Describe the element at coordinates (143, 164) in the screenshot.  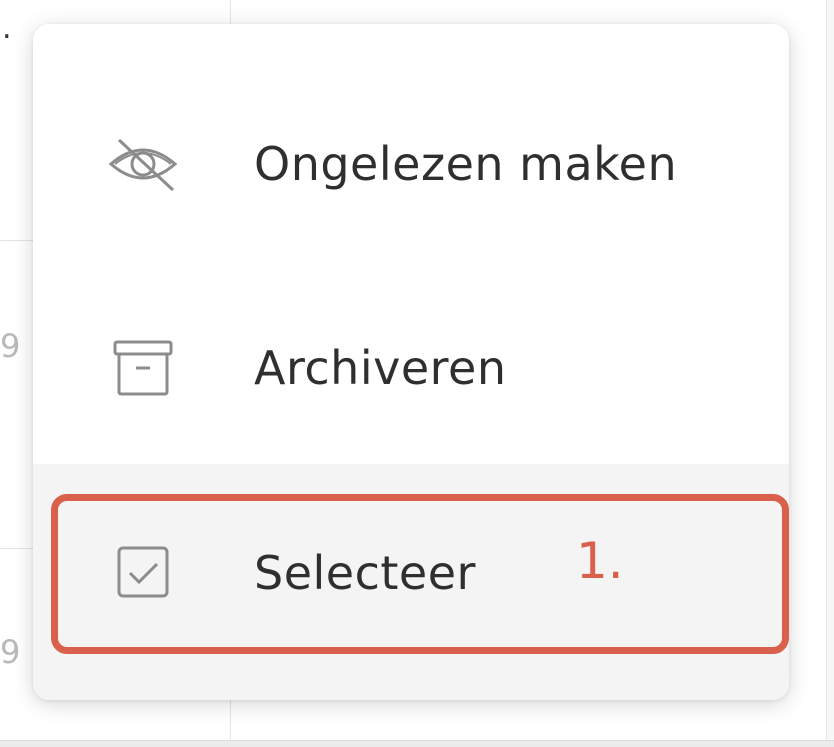
I see `eye-off-icon` at that location.